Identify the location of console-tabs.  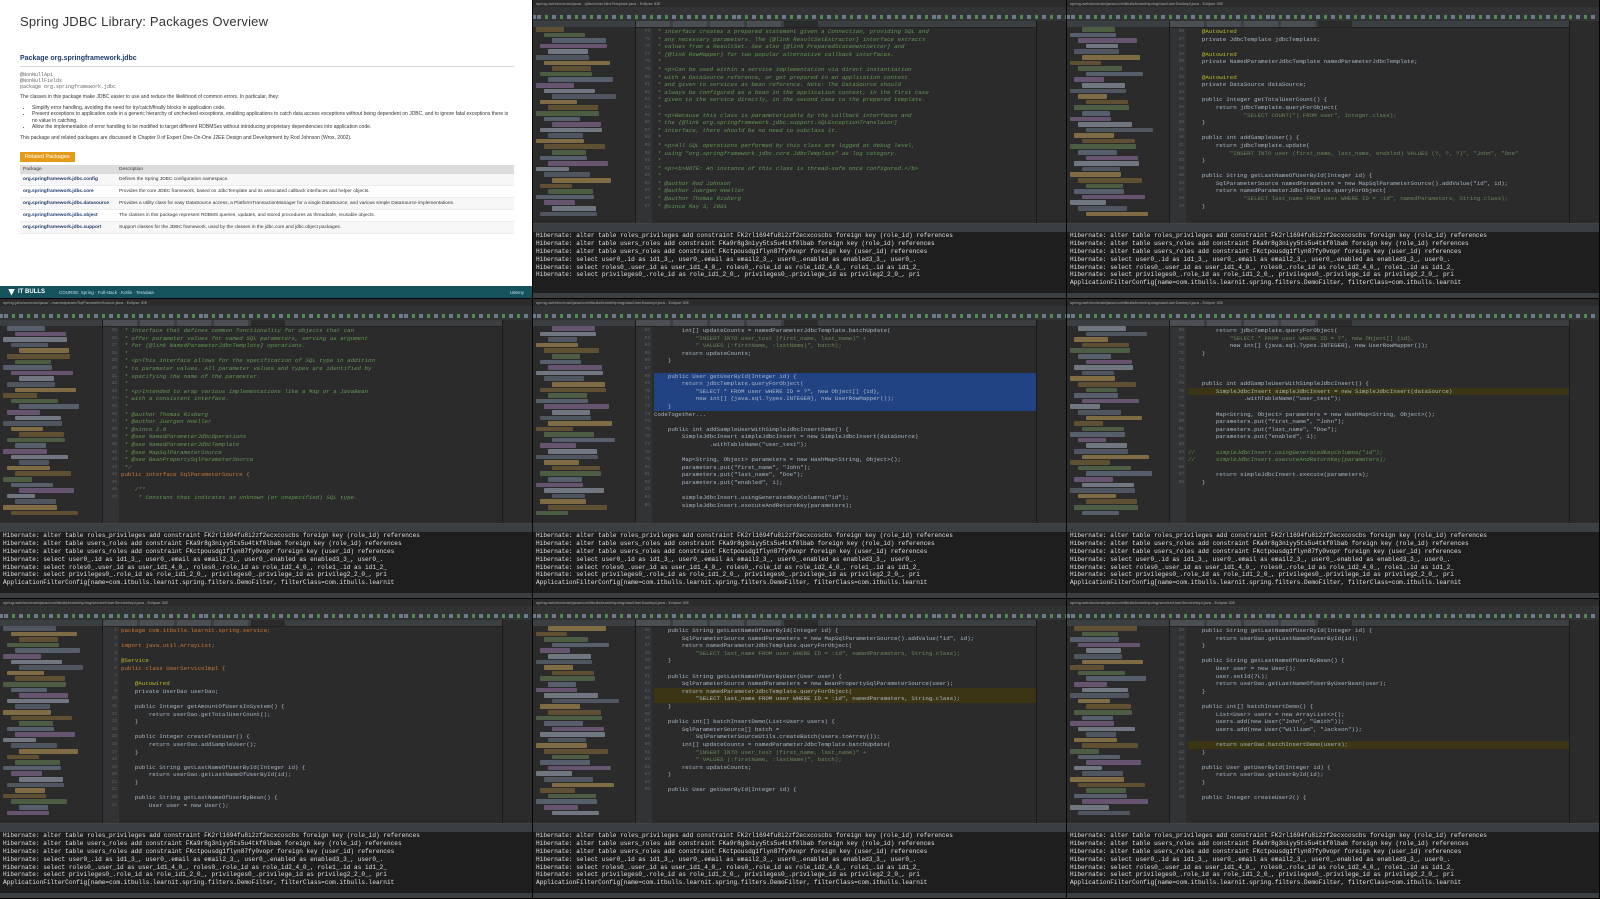
(1333, 828).